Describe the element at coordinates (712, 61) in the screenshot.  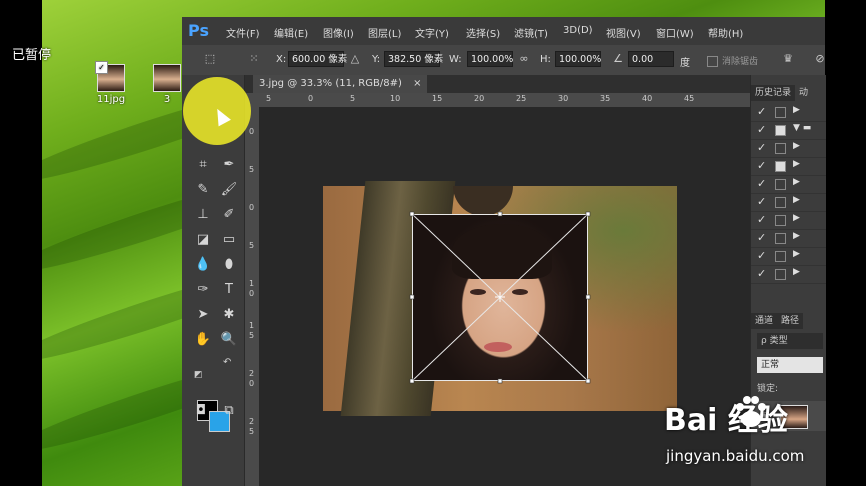
I see `antialias-checkbox` at that location.